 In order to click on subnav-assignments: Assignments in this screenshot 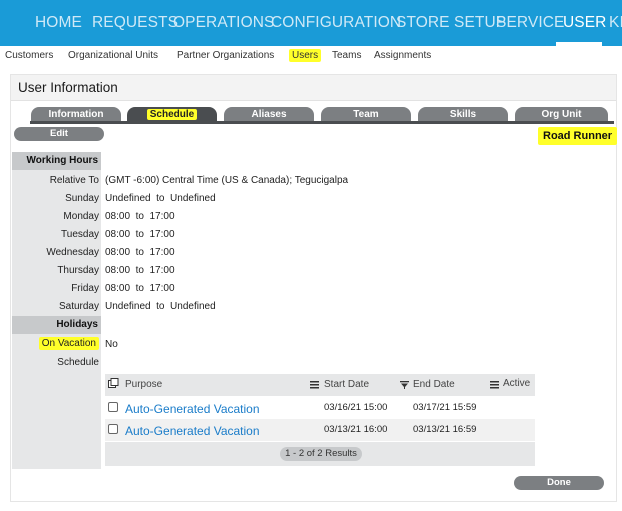, I will do `click(402, 55)`.